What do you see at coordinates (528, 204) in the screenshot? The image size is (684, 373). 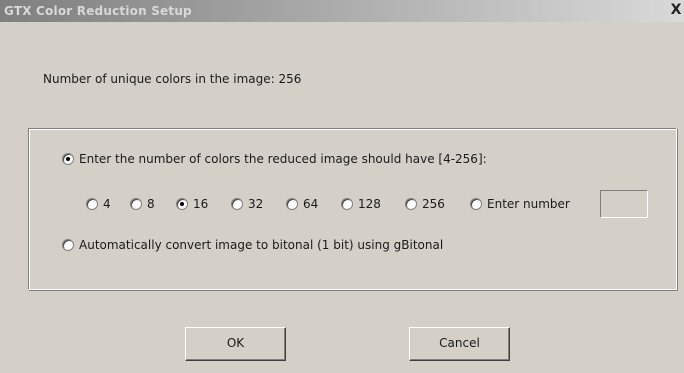 I see `color-choice-label: Enter number` at bounding box center [528, 204].